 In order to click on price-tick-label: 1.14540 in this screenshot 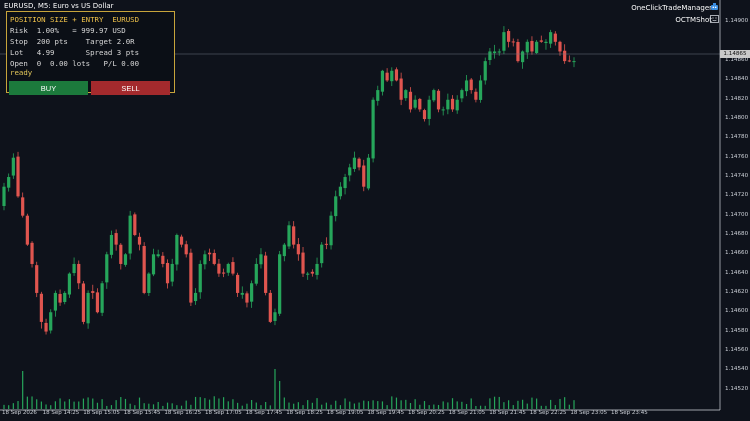, I will do `click(737, 369)`.